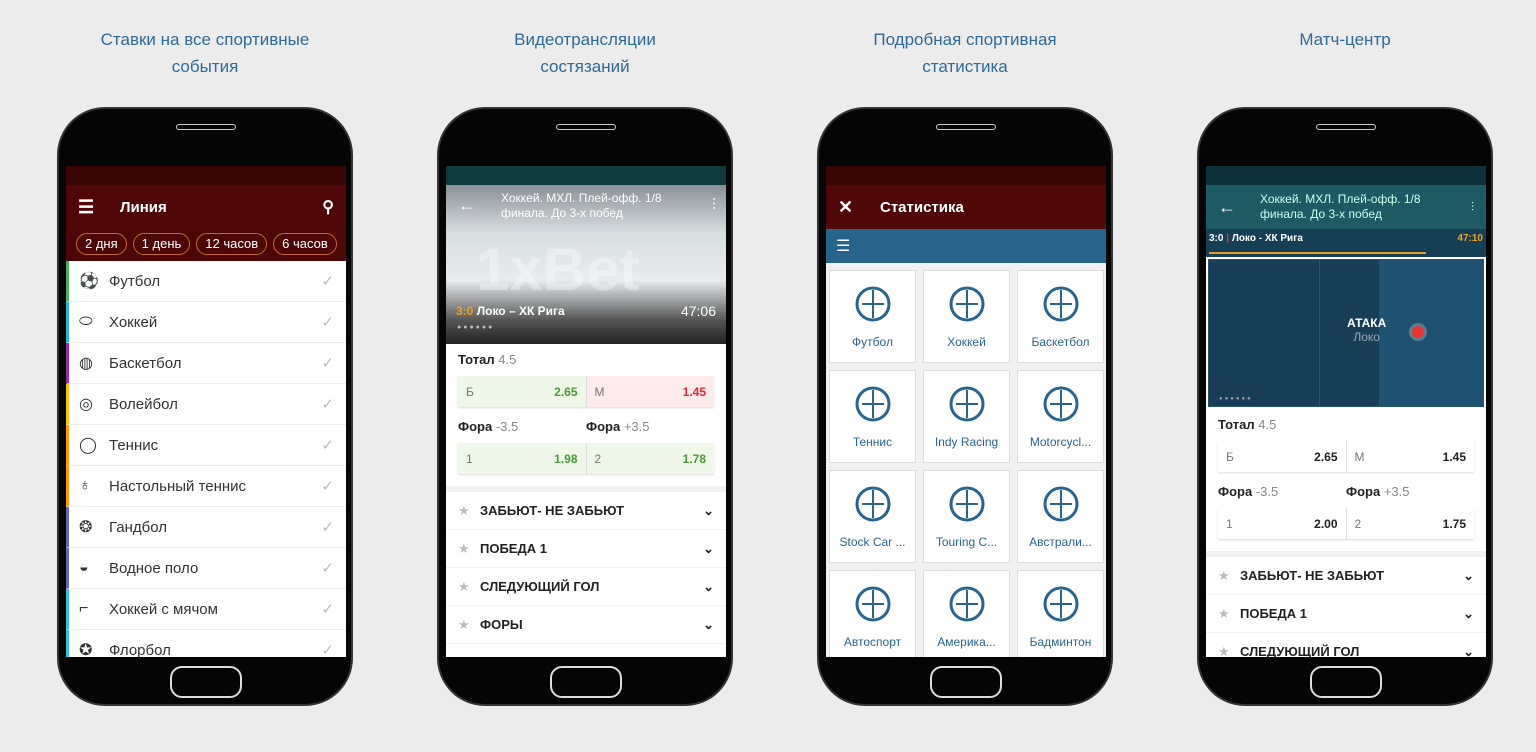 This screenshot has height=752, width=1536. Describe the element at coordinates (872, 613) in the screenshot. I see `sport-tile: Автоспорт` at that location.